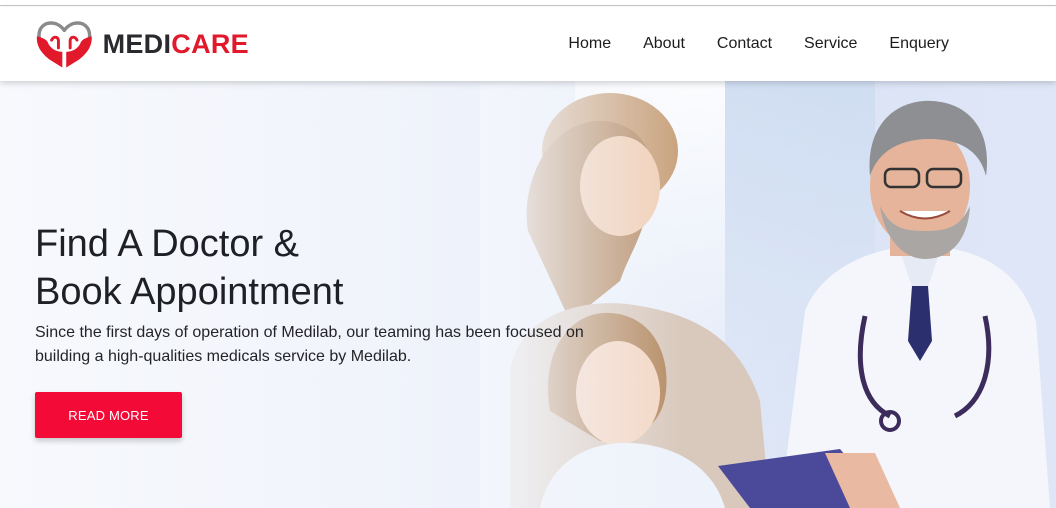 The height and width of the screenshot is (508, 1056). What do you see at coordinates (189, 292) in the screenshot?
I see `hero-title-line2: Book Appointment` at bounding box center [189, 292].